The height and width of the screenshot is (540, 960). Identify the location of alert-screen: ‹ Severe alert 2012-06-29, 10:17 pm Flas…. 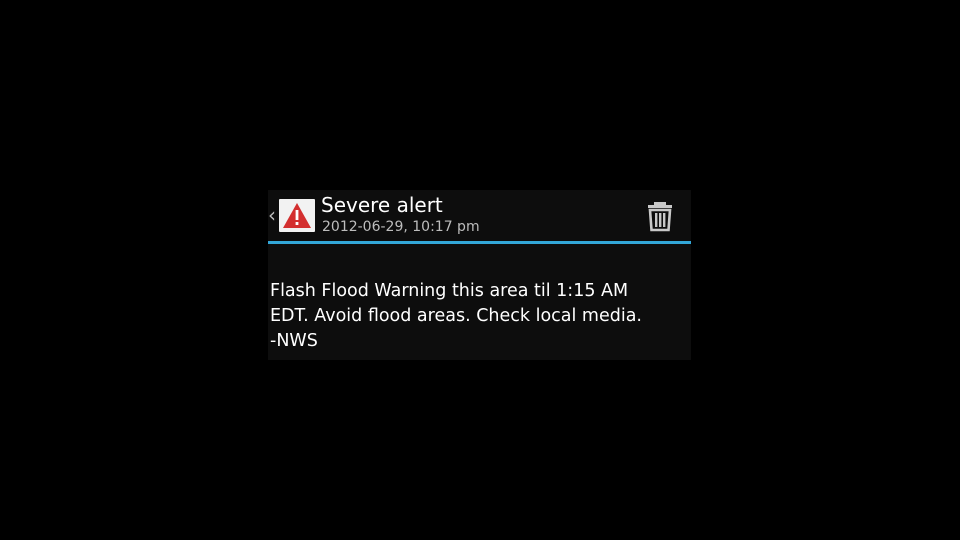
(479, 275).